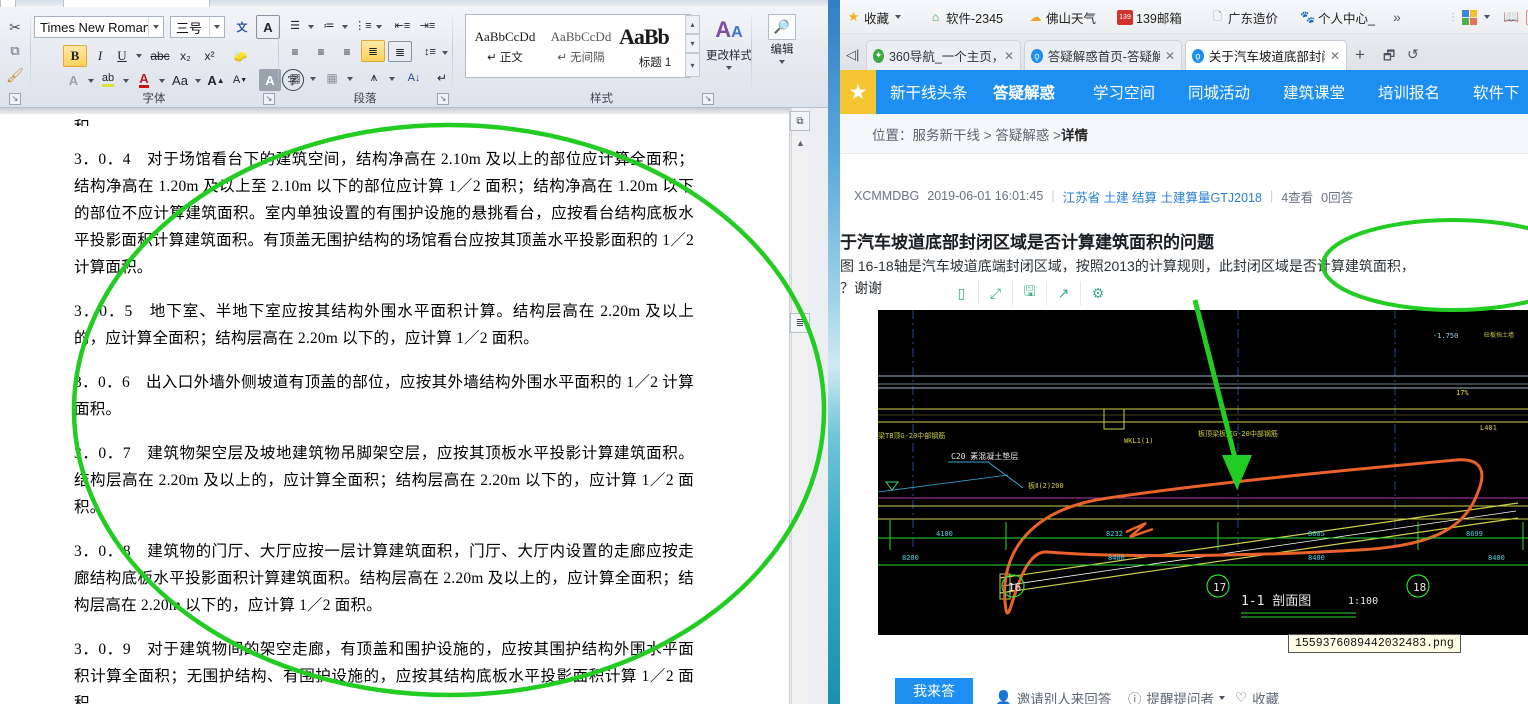 The image size is (1528, 704). Describe the element at coordinates (965, 17) in the screenshot. I see `bookmark-software2345: ⌂ 软件-2345` at that location.